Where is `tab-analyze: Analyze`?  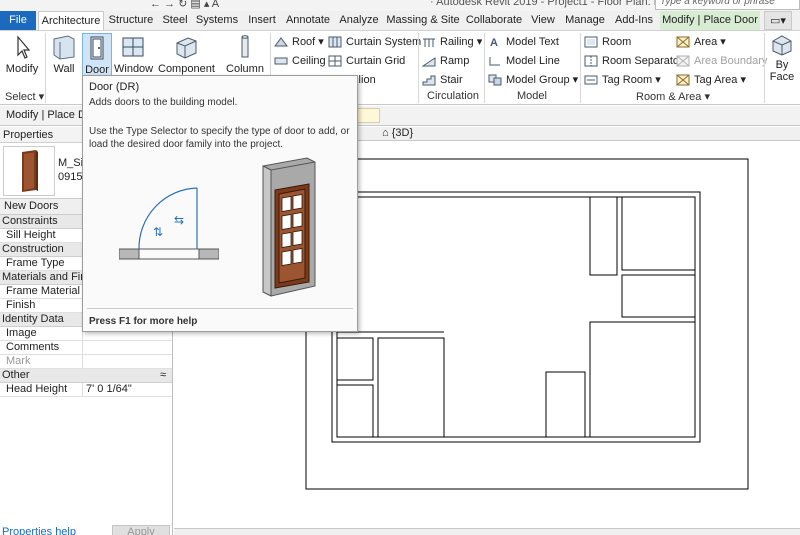 tab-analyze: Analyze is located at coordinates (359, 20).